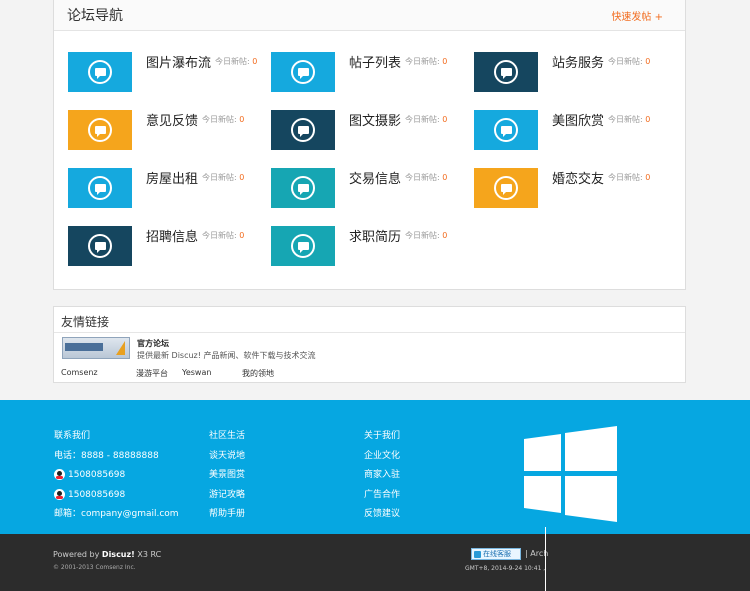 This screenshot has height=591, width=750. Describe the element at coordinates (496, 554) in the screenshot. I see `online-service-button: 在线客服` at that location.